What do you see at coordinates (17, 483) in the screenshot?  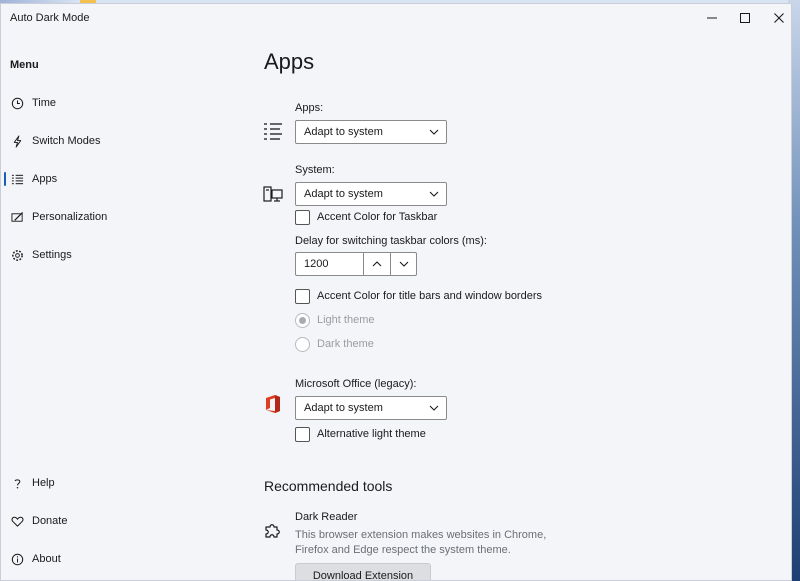 I see `question-icon` at bounding box center [17, 483].